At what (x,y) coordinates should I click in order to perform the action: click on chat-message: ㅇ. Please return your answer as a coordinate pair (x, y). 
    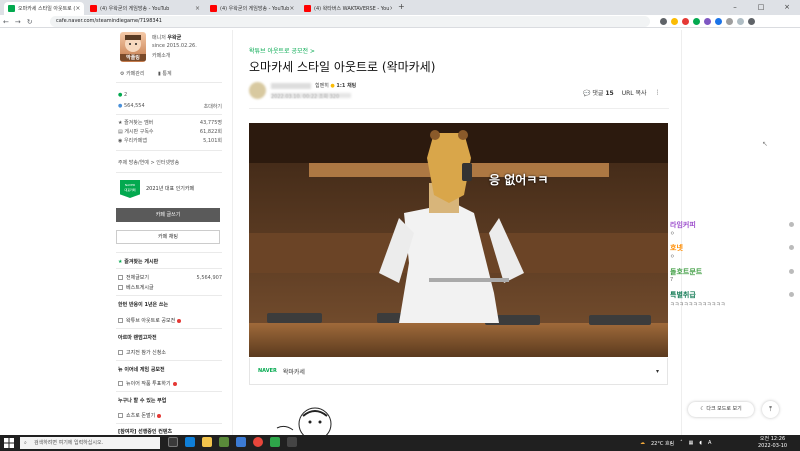
    Looking at the image, I should click on (672, 234).